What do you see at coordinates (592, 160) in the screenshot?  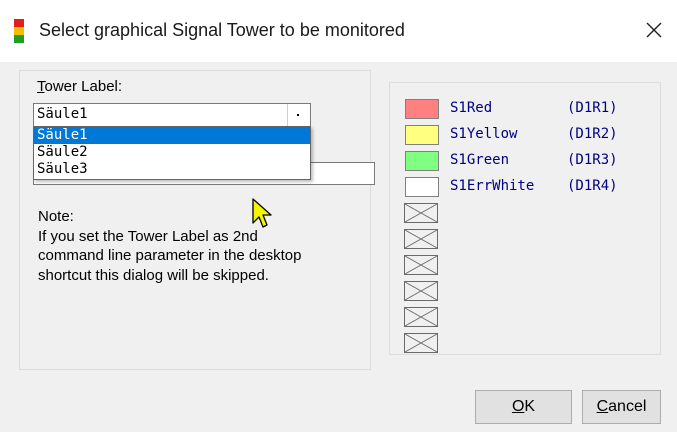 I see `signal-code: (D1R3)` at bounding box center [592, 160].